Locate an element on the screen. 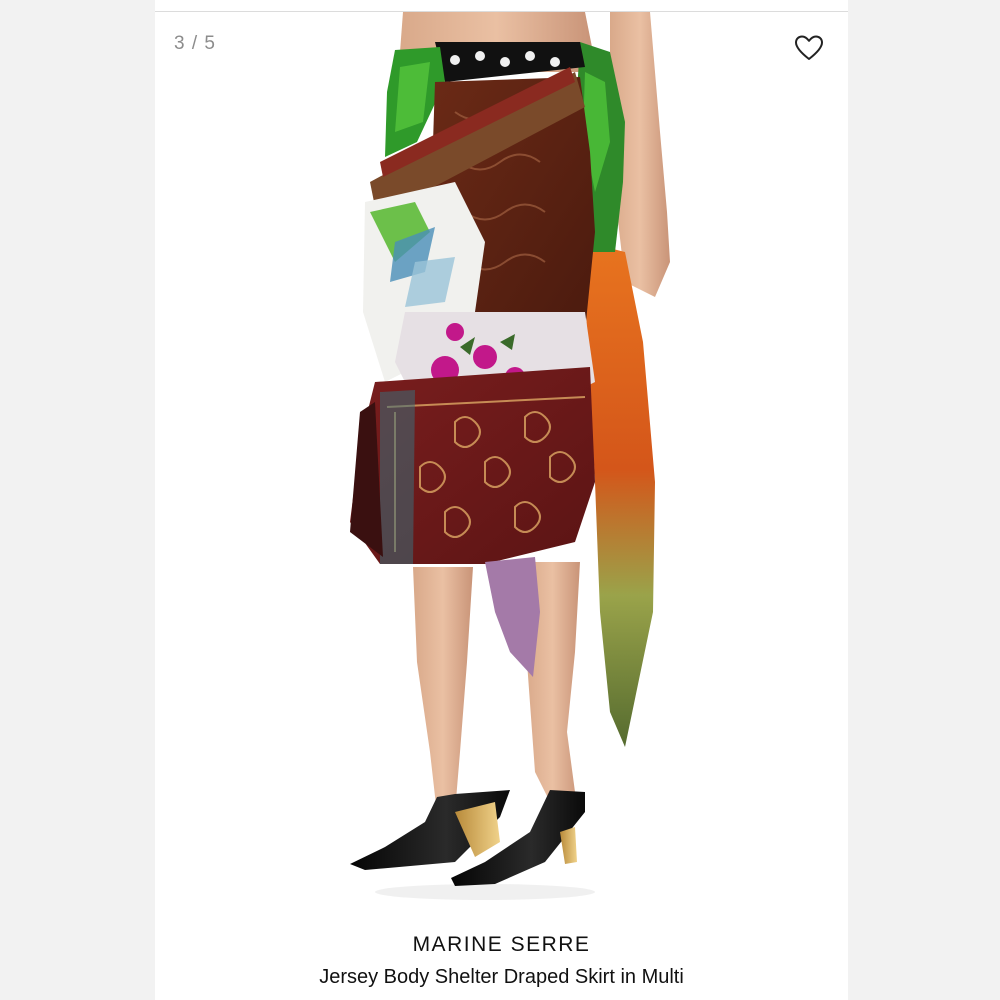  image-counter: 3 / 5 is located at coordinates (195, 43).